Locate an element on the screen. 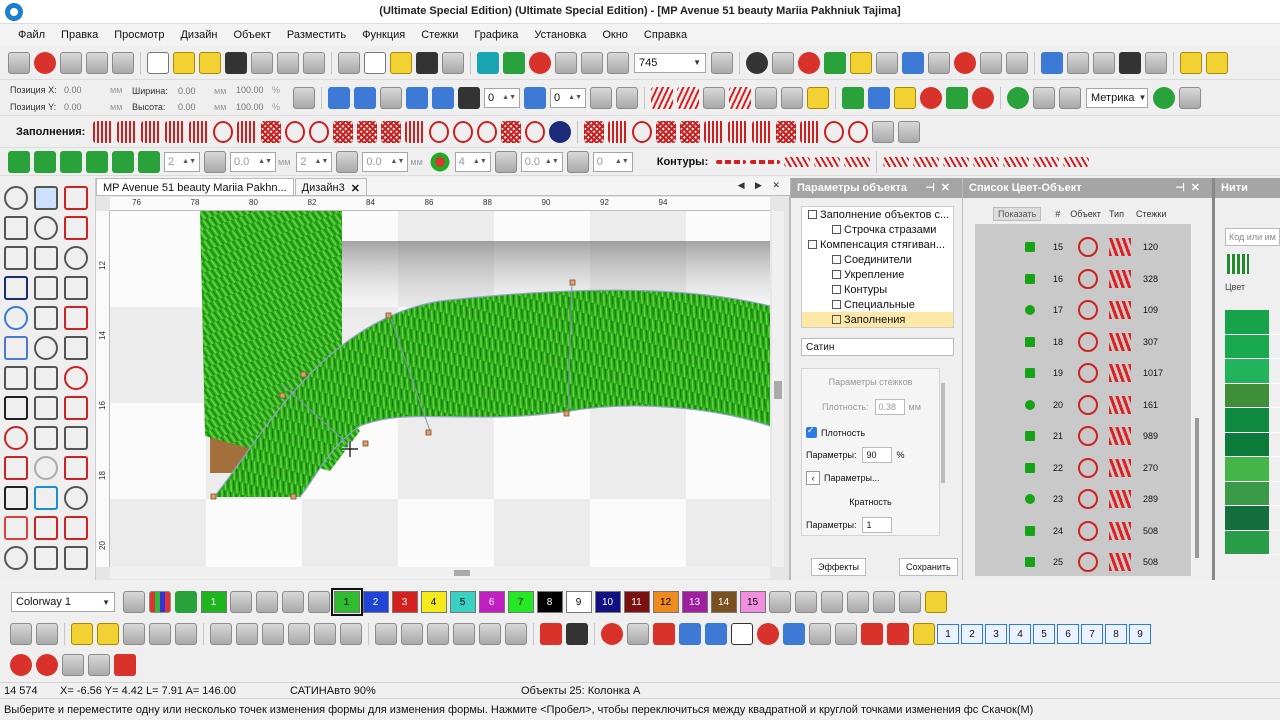 Image resolution: width=1280 pixels, height=720 pixels. remove-color-icon is located at coordinates (319, 602).